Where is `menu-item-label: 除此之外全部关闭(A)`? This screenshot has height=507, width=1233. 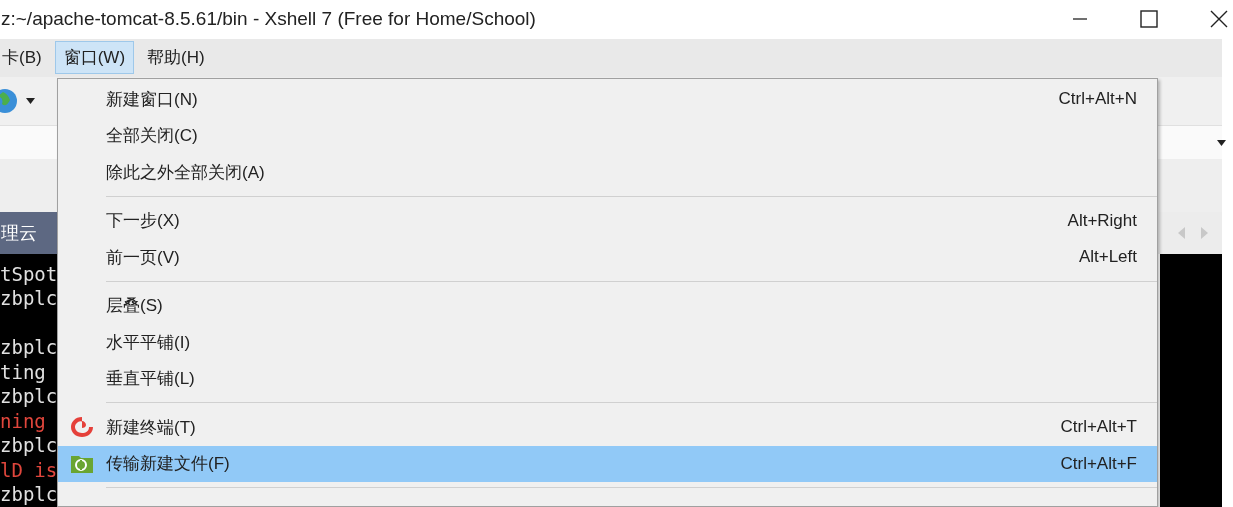 menu-item-label: 除此之外全部关闭(A) is located at coordinates (185, 172).